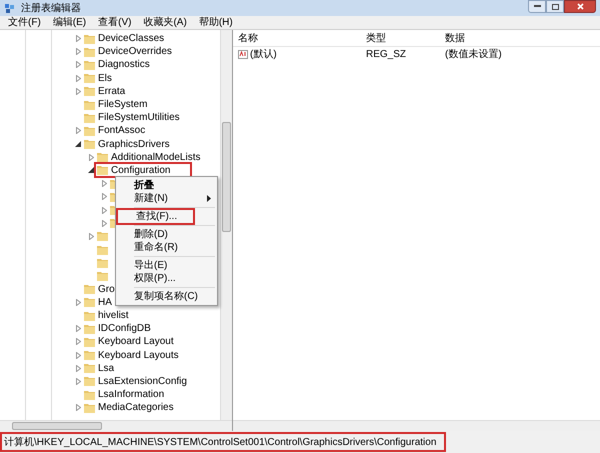 This screenshot has height=453, width=600. What do you see at coordinates (115, 22) in the screenshot?
I see `menu-item: 查看(V)` at bounding box center [115, 22].